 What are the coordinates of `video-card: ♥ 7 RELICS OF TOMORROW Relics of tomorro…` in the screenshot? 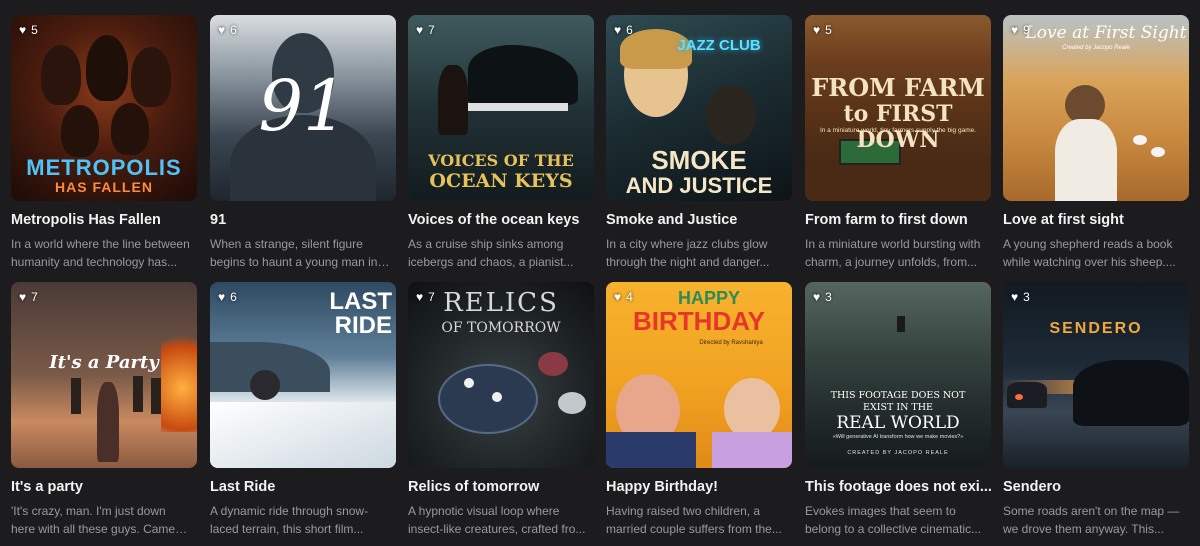 It's located at (502, 410).